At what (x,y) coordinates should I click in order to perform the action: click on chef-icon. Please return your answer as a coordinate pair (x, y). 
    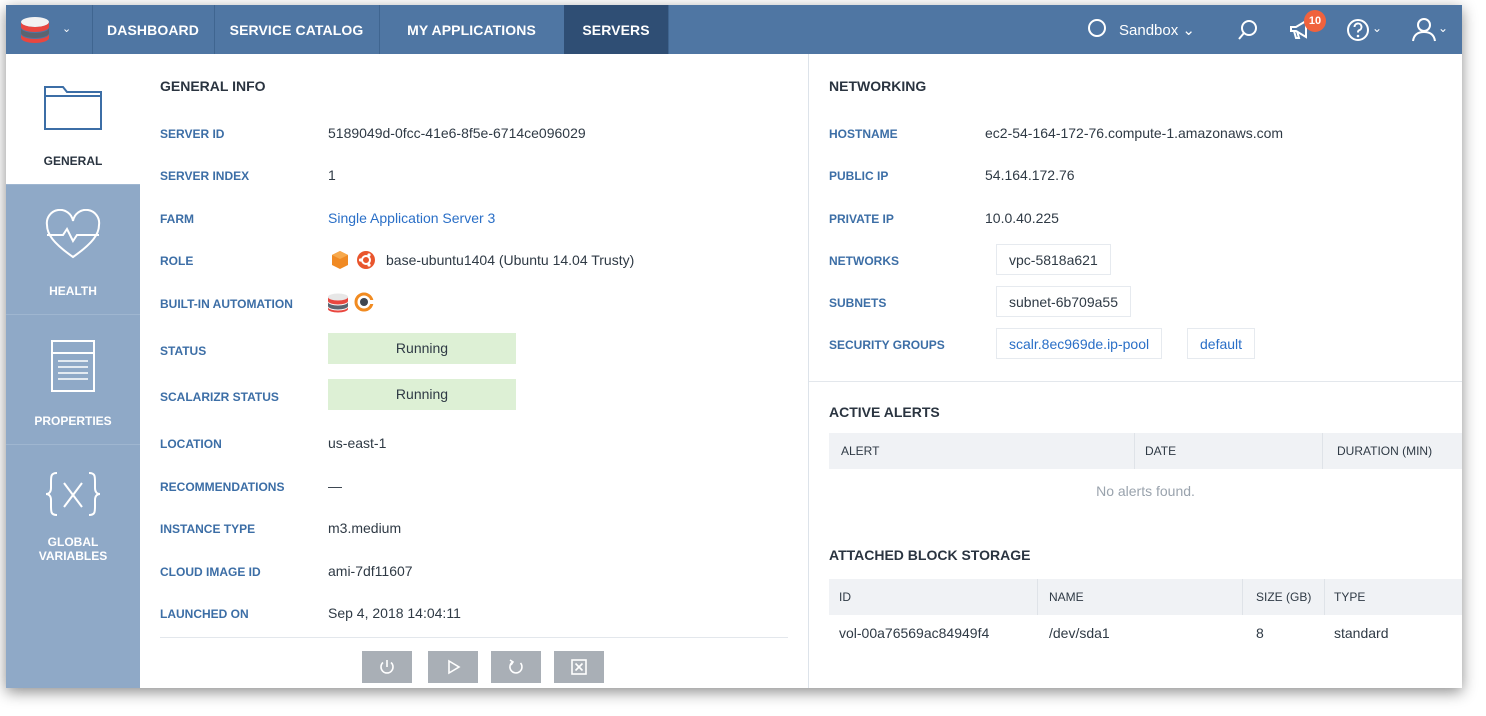
    Looking at the image, I should click on (364, 302).